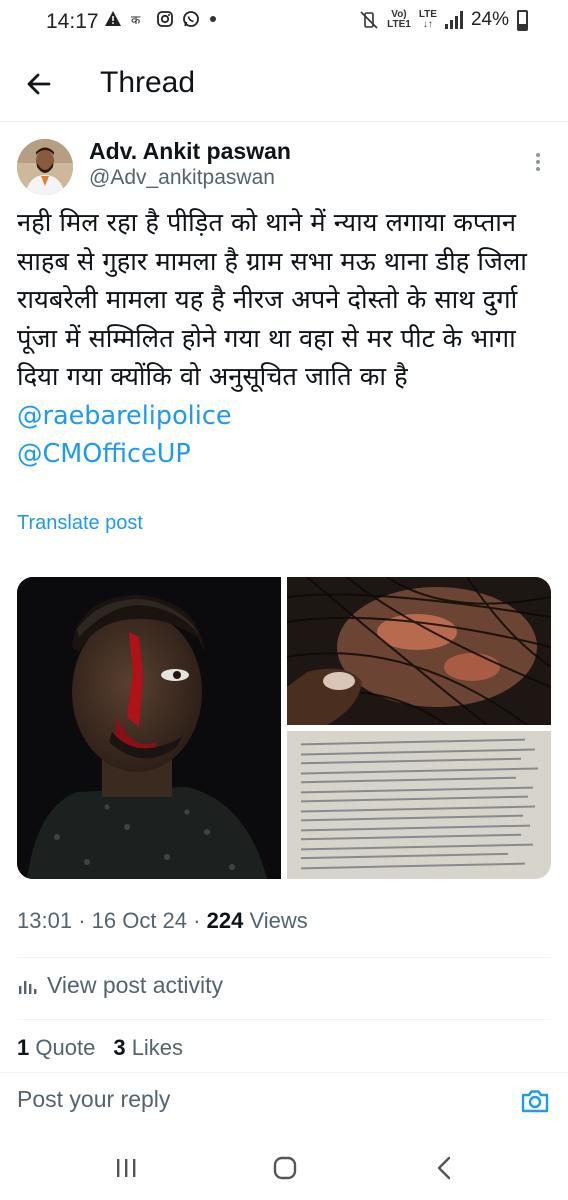  What do you see at coordinates (45, 920) in the screenshot?
I see `post-time: 13:01` at bounding box center [45, 920].